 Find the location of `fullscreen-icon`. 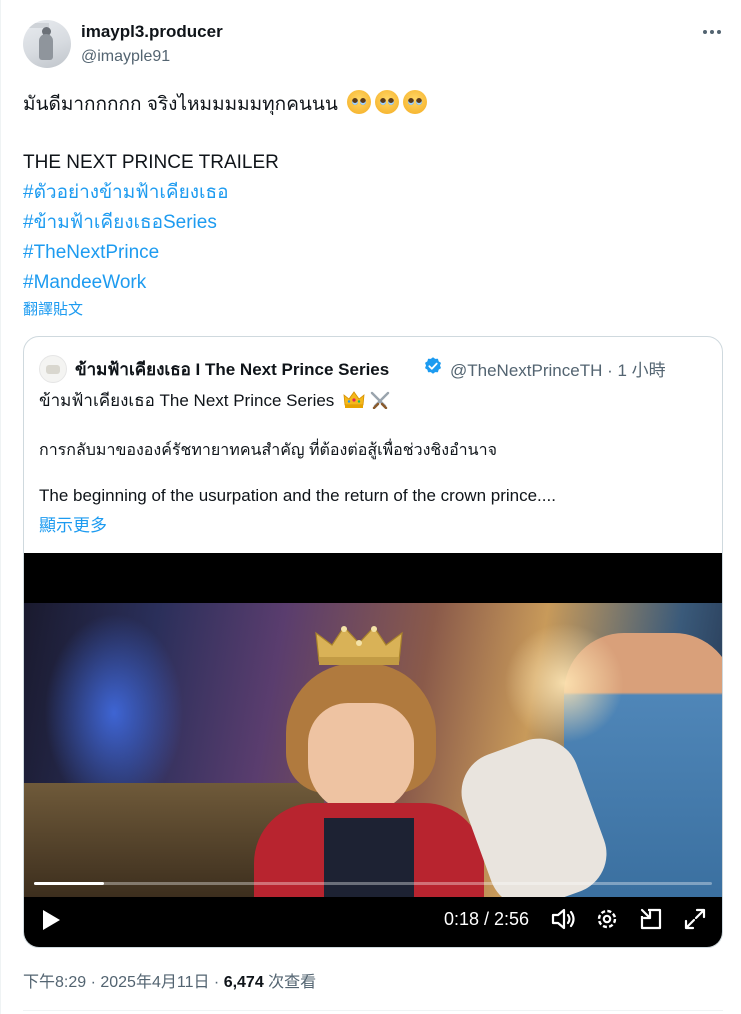

fullscreen-icon is located at coordinates (695, 919).